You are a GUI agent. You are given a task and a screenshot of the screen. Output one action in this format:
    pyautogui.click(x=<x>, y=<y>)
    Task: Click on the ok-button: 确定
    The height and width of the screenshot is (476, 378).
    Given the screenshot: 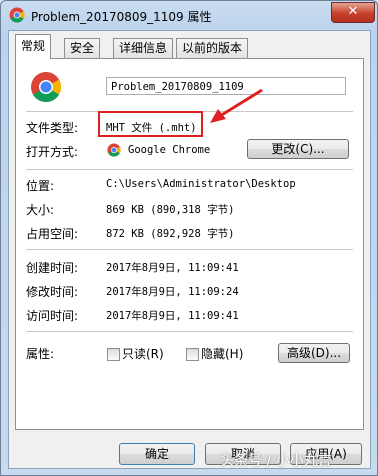 What is the action you would take?
    pyautogui.click(x=157, y=454)
    